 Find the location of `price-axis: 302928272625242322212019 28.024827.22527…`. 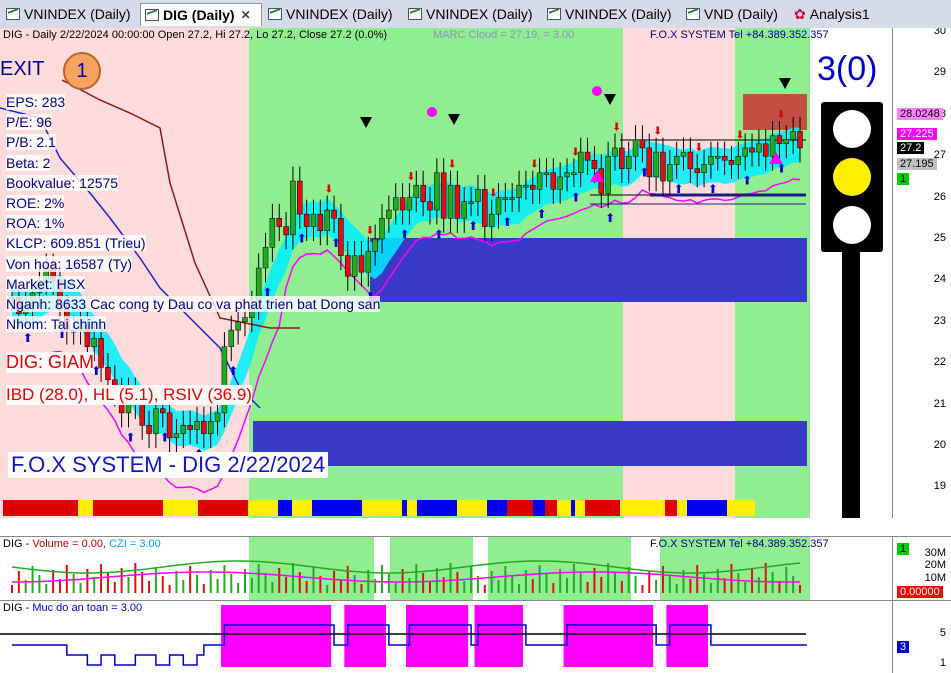

price-axis: 302928272625242322212019 28.024827.22527… is located at coordinates (921, 273).